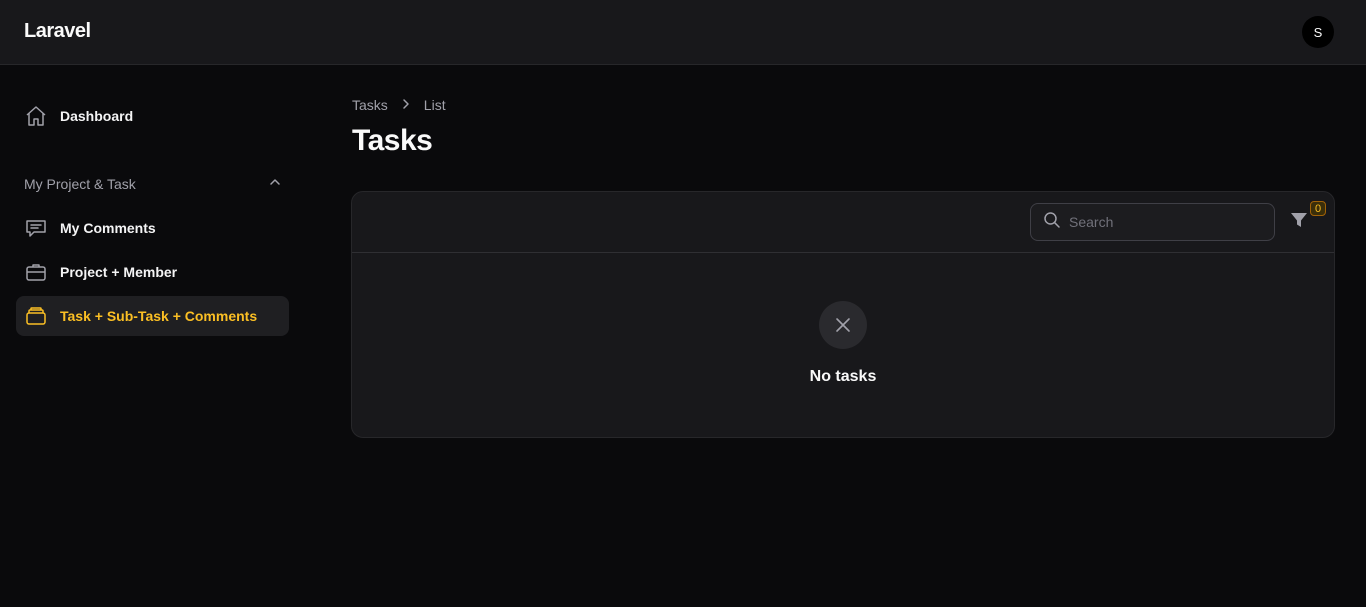 The height and width of the screenshot is (607, 1366). Describe the element at coordinates (152, 116) in the screenshot. I see `sidebar-item-dashboard: Dashboard` at that location.